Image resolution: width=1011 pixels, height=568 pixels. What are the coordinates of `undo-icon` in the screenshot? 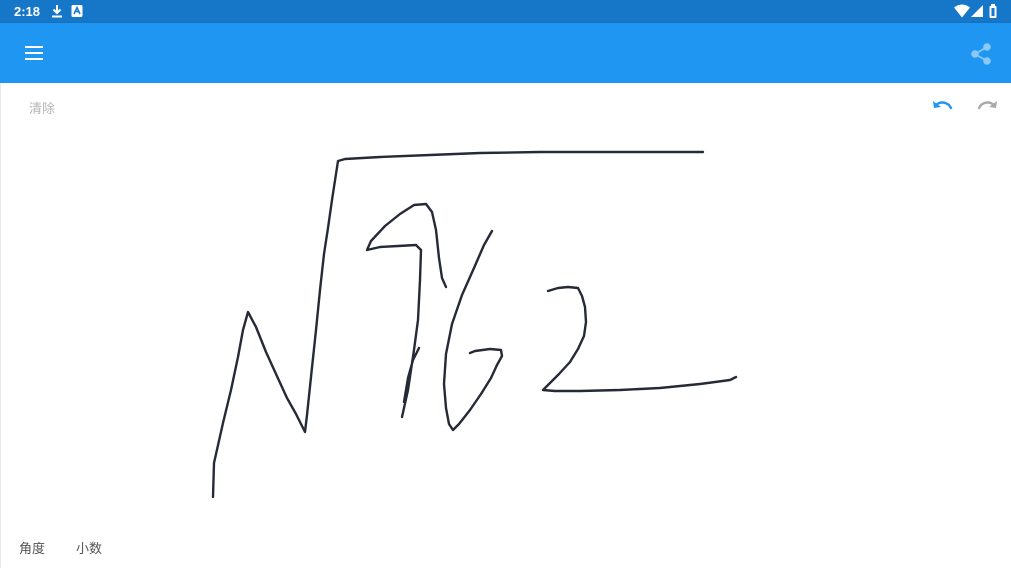 It's located at (942, 107).